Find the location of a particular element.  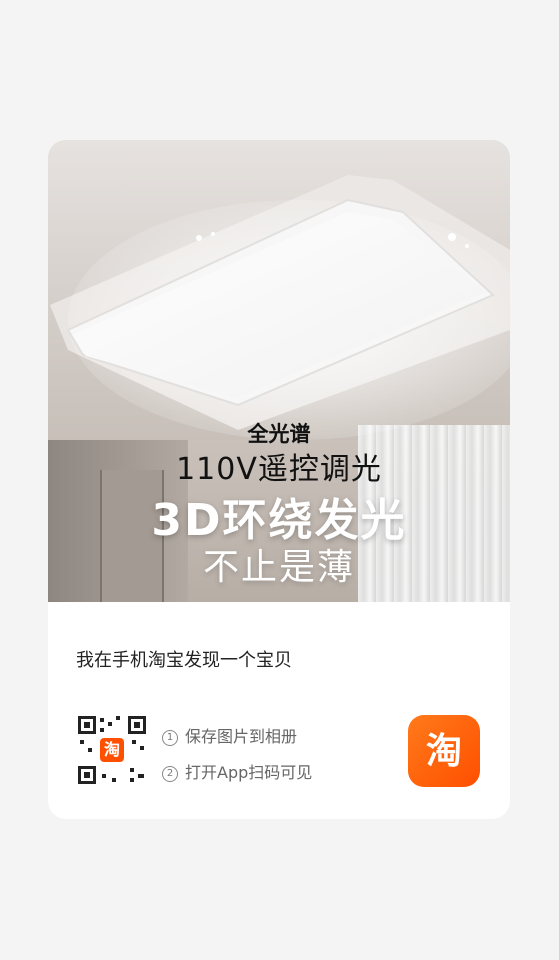

image-text-line2: 110V遥控调光 is located at coordinates (279, 469).